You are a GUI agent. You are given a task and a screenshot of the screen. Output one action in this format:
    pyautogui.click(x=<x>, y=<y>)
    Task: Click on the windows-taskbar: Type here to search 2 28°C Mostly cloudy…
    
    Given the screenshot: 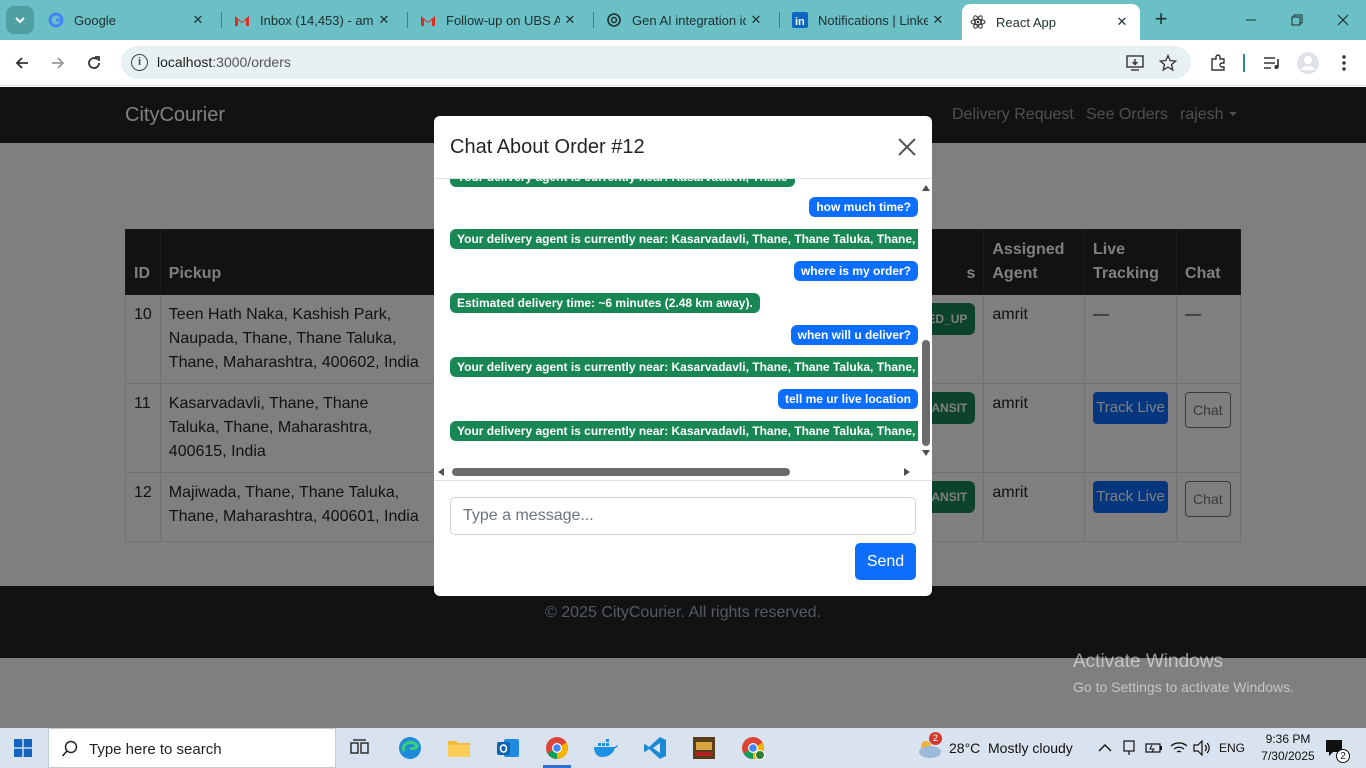 What is the action you would take?
    pyautogui.click(x=683, y=748)
    